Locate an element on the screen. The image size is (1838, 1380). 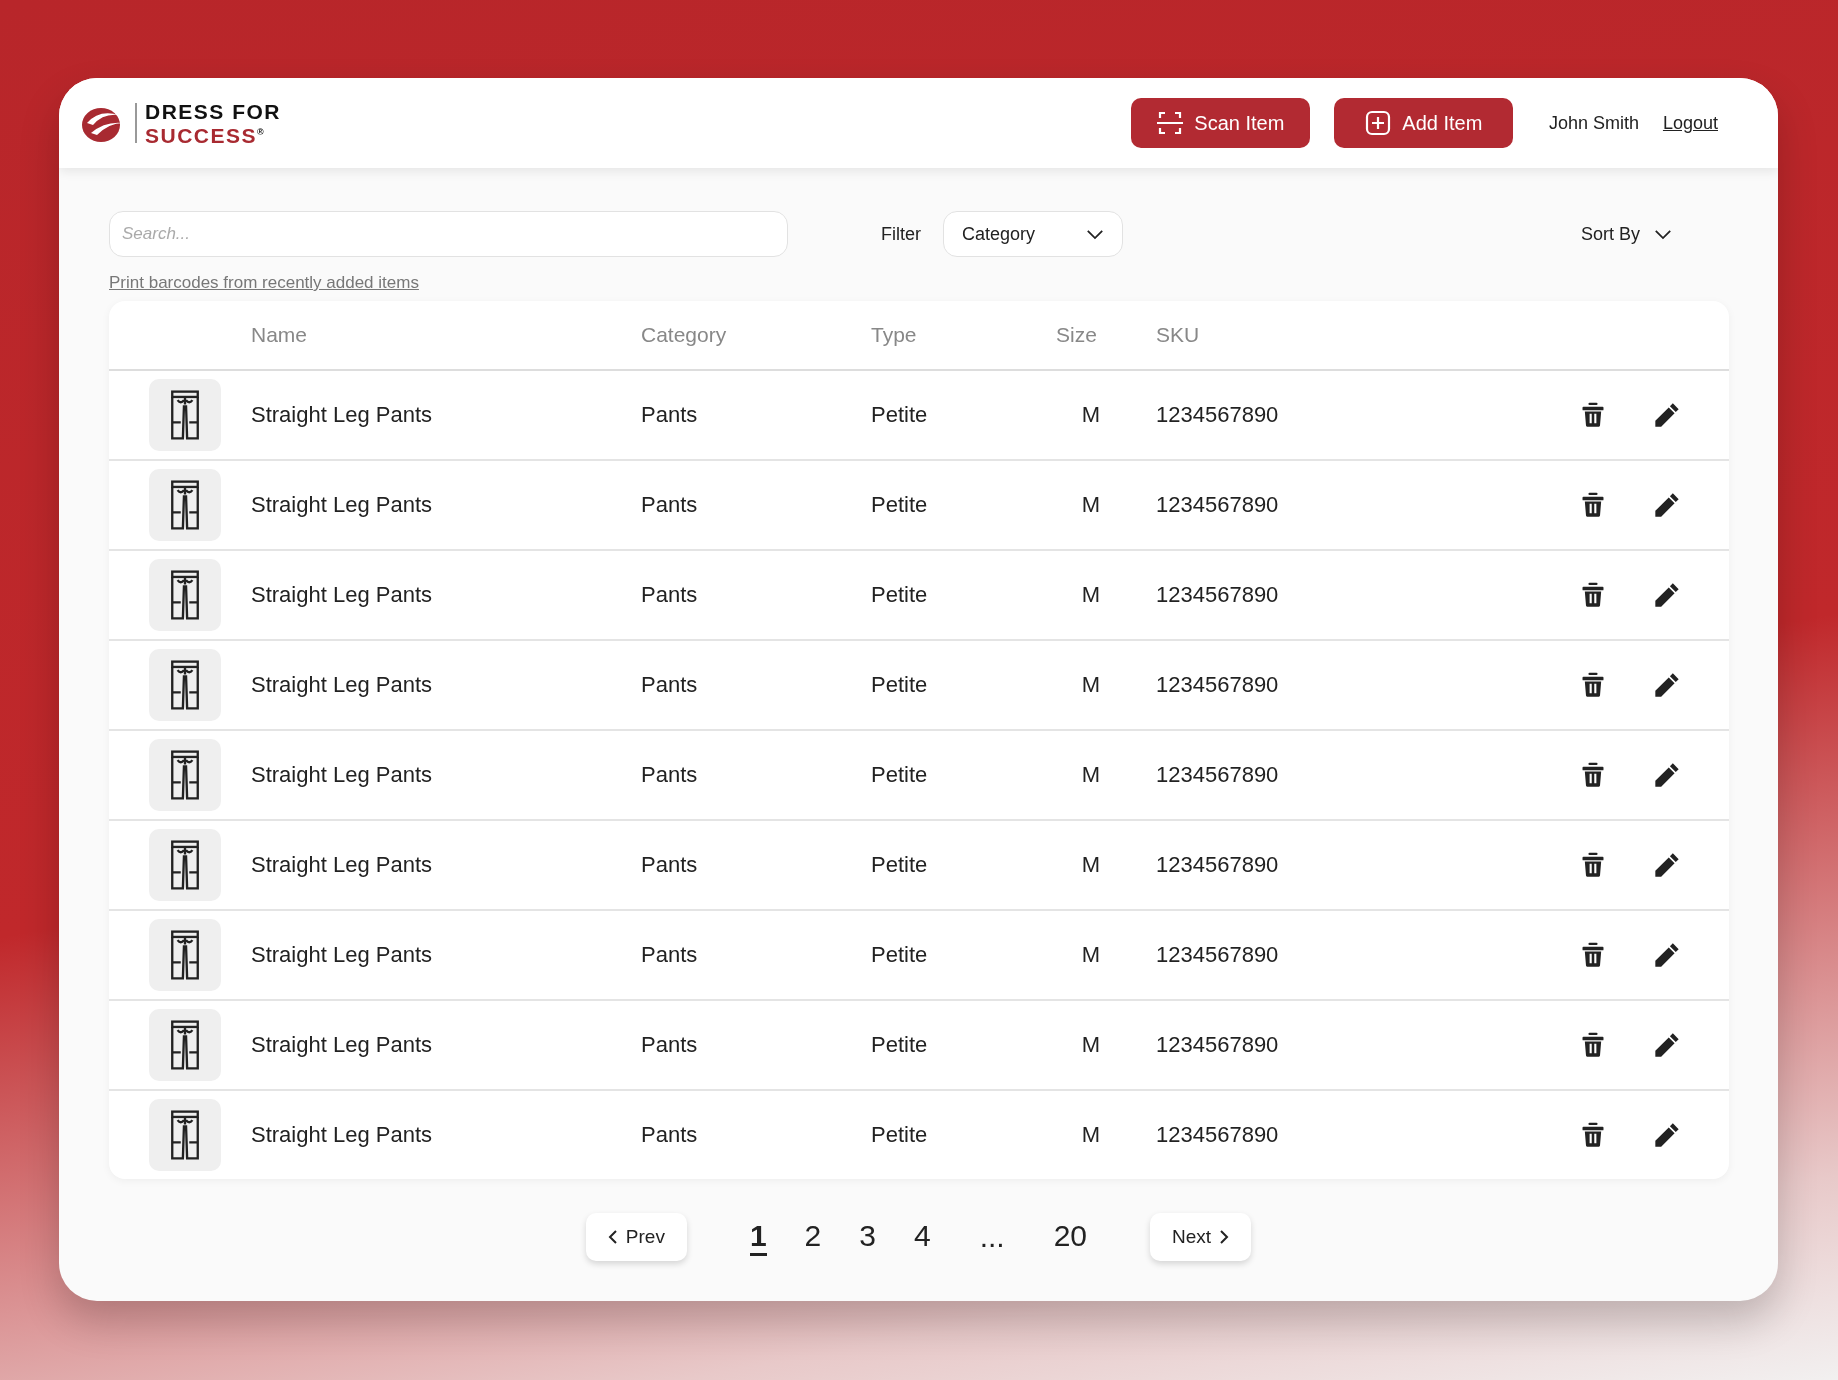
page-button: 4 is located at coordinates (922, 1237).